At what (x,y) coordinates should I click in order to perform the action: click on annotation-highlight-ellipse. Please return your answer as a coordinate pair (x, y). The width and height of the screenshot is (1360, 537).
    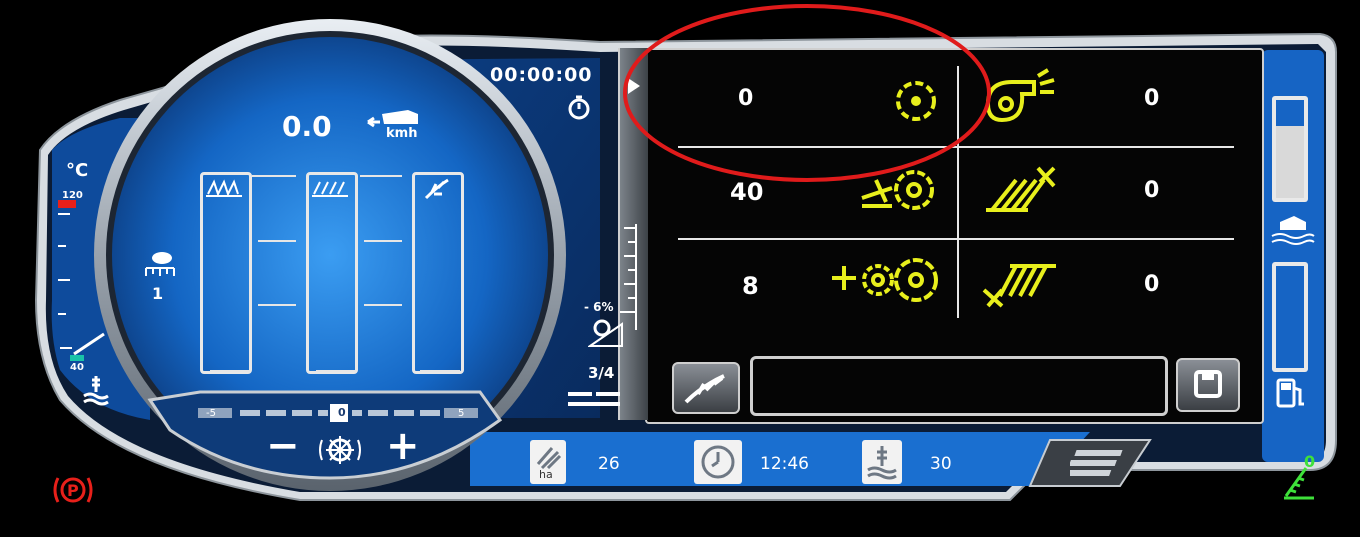
    Looking at the image, I should click on (807, 93).